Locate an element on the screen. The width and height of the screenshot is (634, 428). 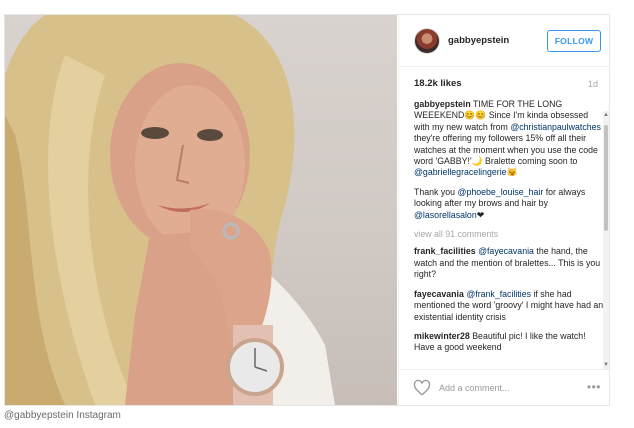
view-all-comments-link: view all 91 comments is located at coordinates (509, 234).